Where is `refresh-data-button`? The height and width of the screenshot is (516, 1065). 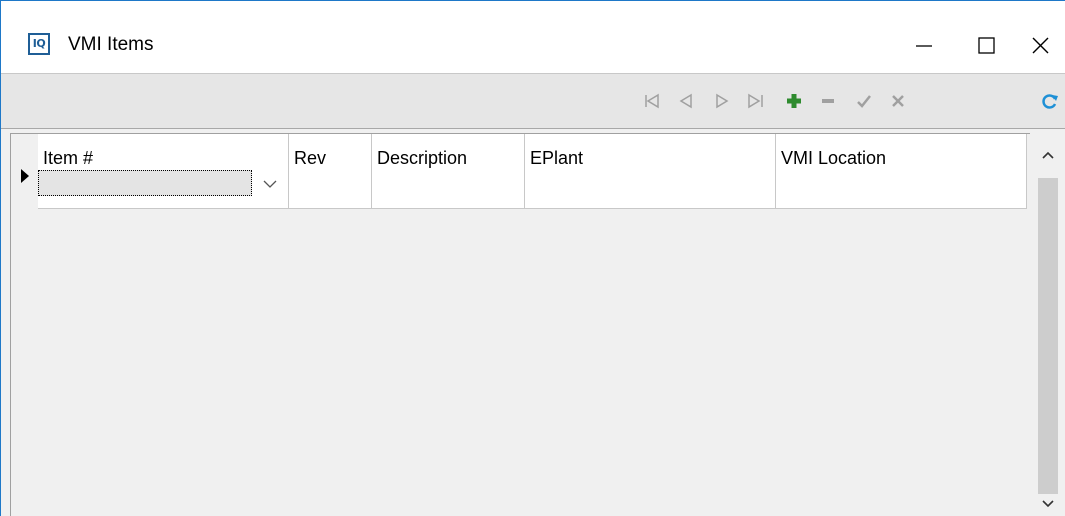
refresh-data-button is located at coordinates (1050, 101).